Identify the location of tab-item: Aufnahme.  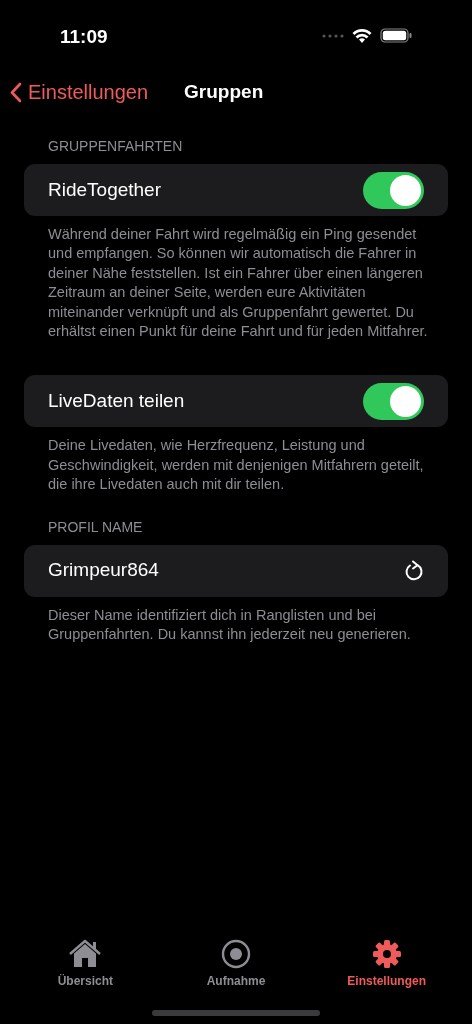
(236, 964).